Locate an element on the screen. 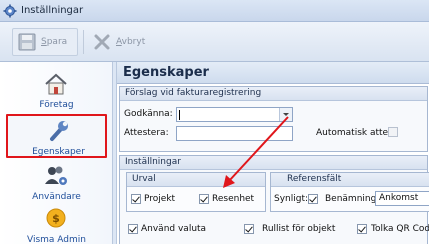  qr-code-label: Tolka QR Code is located at coordinates (400, 229).